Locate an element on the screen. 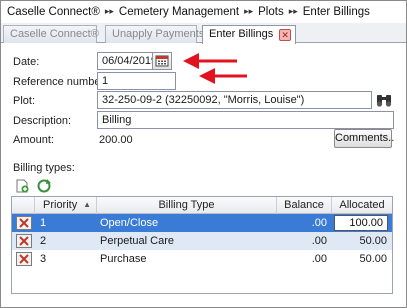 This screenshot has width=407, height=308. tab-enter-billings: Enter Billings ✕ is located at coordinates (249, 34).